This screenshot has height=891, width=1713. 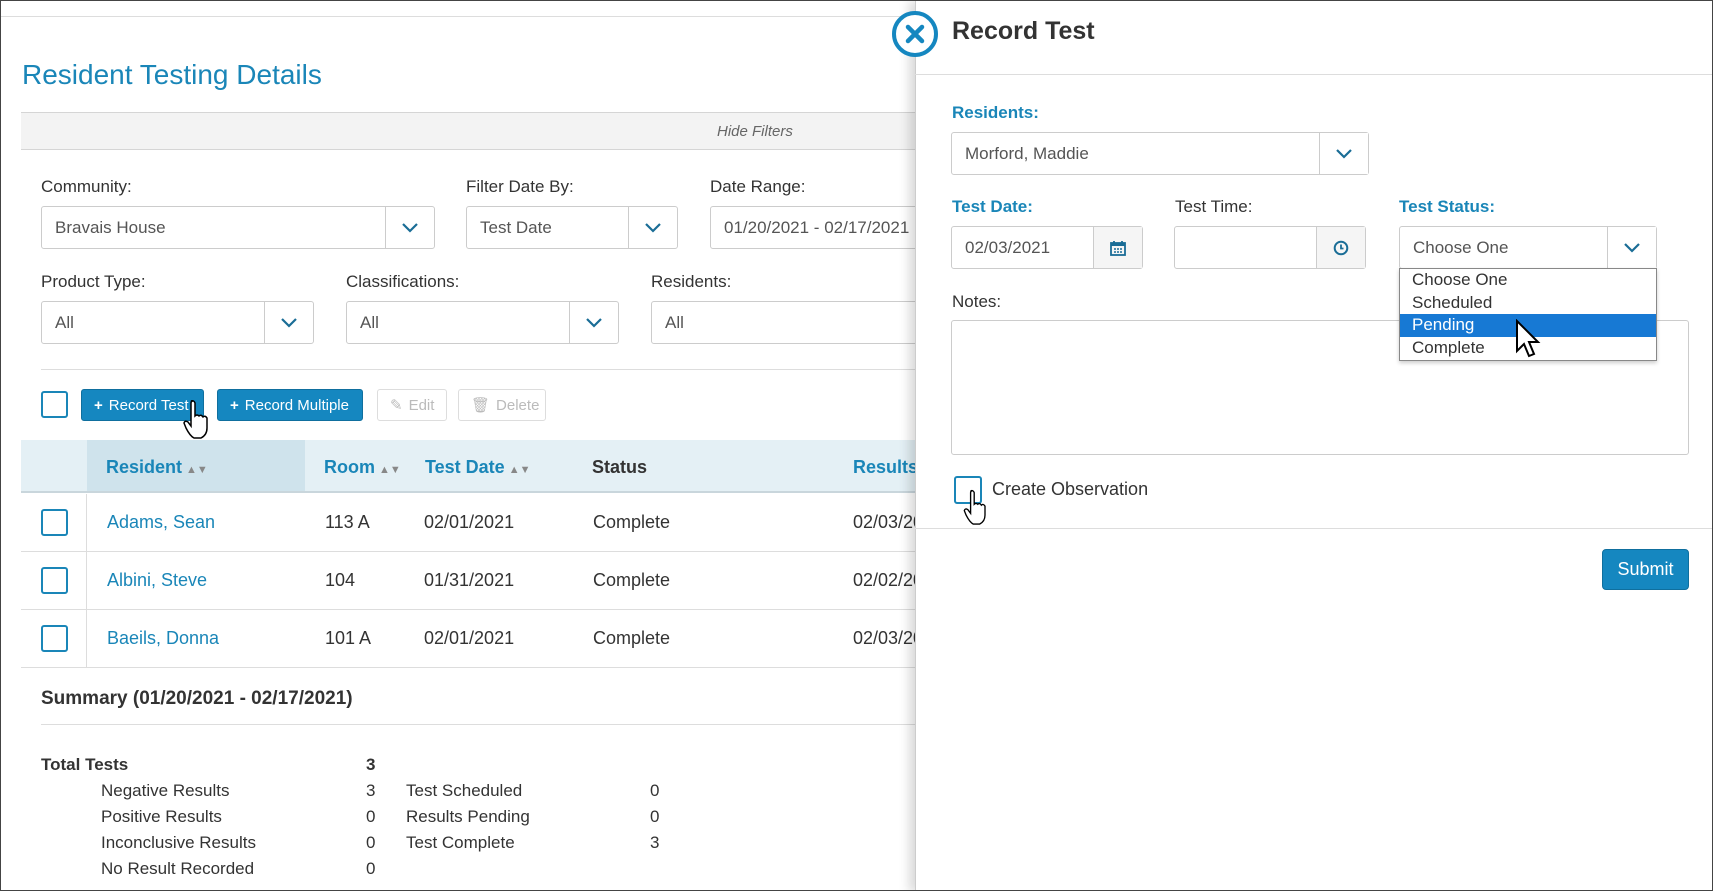 I want to click on resident-link: Albini, Steve, so click(x=157, y=580).